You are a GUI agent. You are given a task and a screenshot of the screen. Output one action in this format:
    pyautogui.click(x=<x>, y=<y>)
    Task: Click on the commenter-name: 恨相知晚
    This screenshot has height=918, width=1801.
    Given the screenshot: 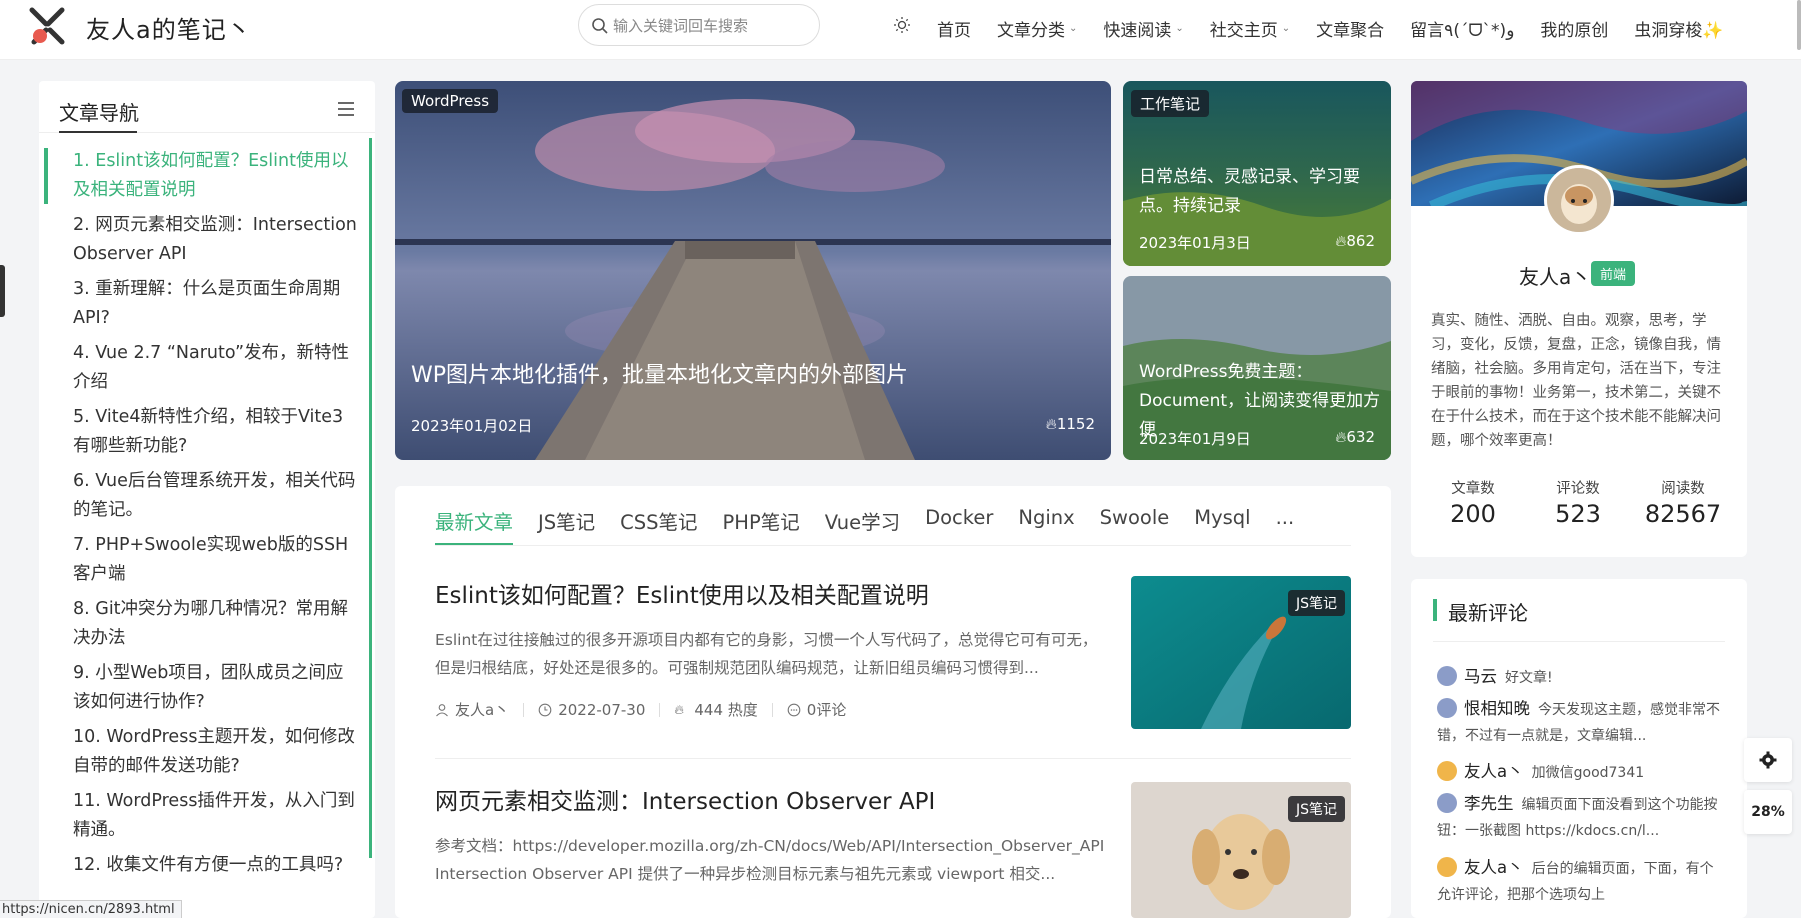 What is the action you would take?
    pyautogui.click(x=1497, y=708)
    